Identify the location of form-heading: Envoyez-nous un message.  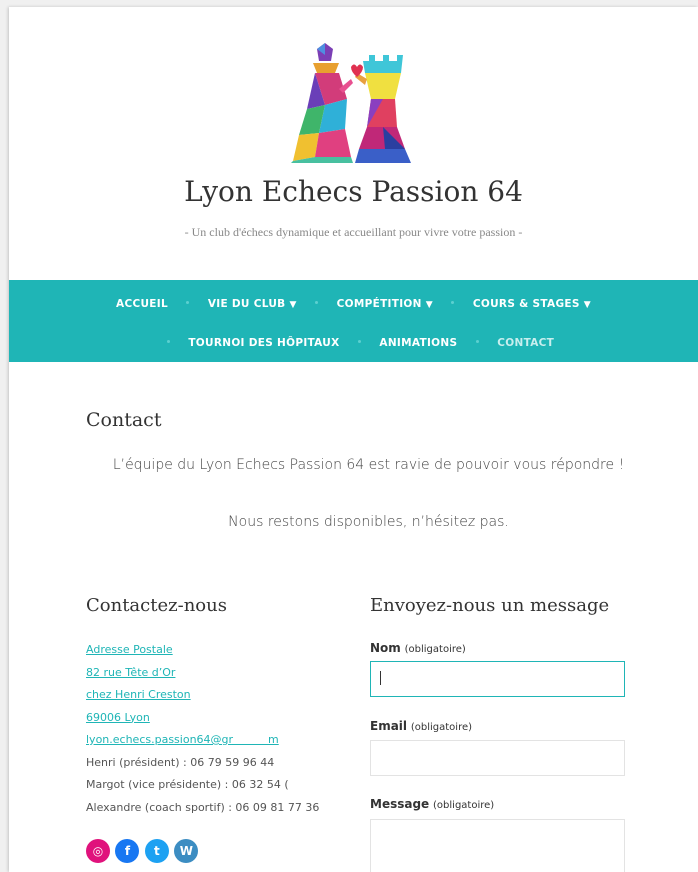
(490, 605).